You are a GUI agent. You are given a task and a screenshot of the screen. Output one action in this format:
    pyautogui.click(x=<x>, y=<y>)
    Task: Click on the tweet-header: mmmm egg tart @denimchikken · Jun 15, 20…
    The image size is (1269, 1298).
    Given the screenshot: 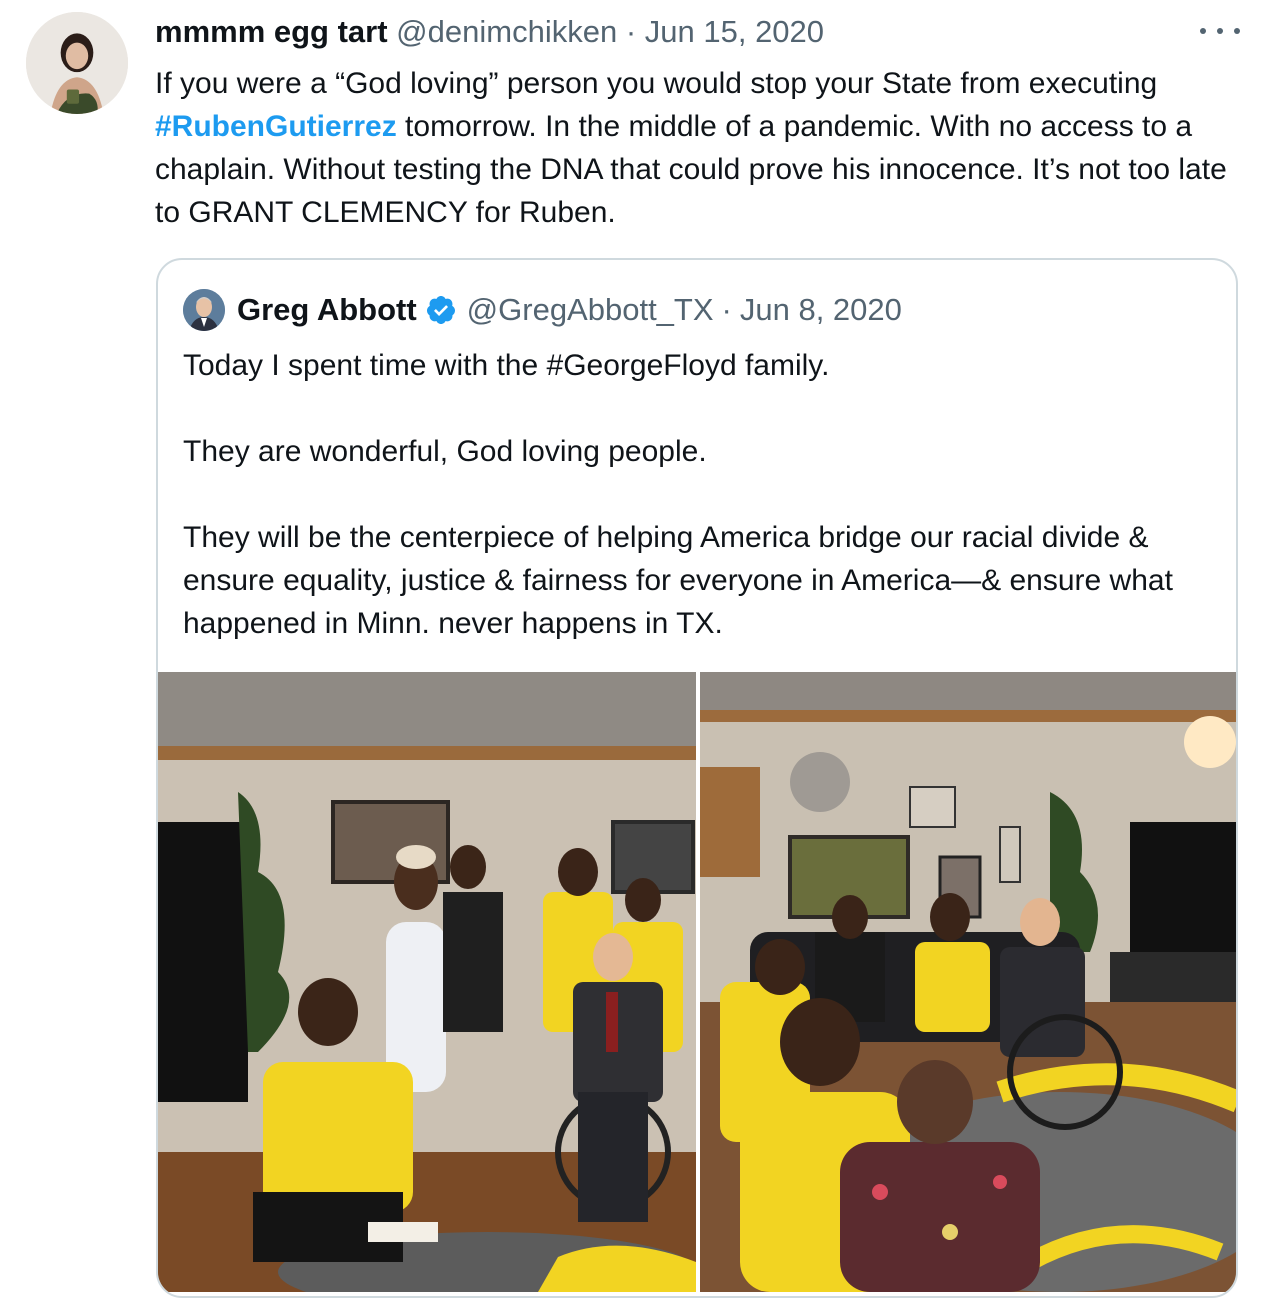 What is the action you would take?
    pyautogui.click(x=489, y=32)
    